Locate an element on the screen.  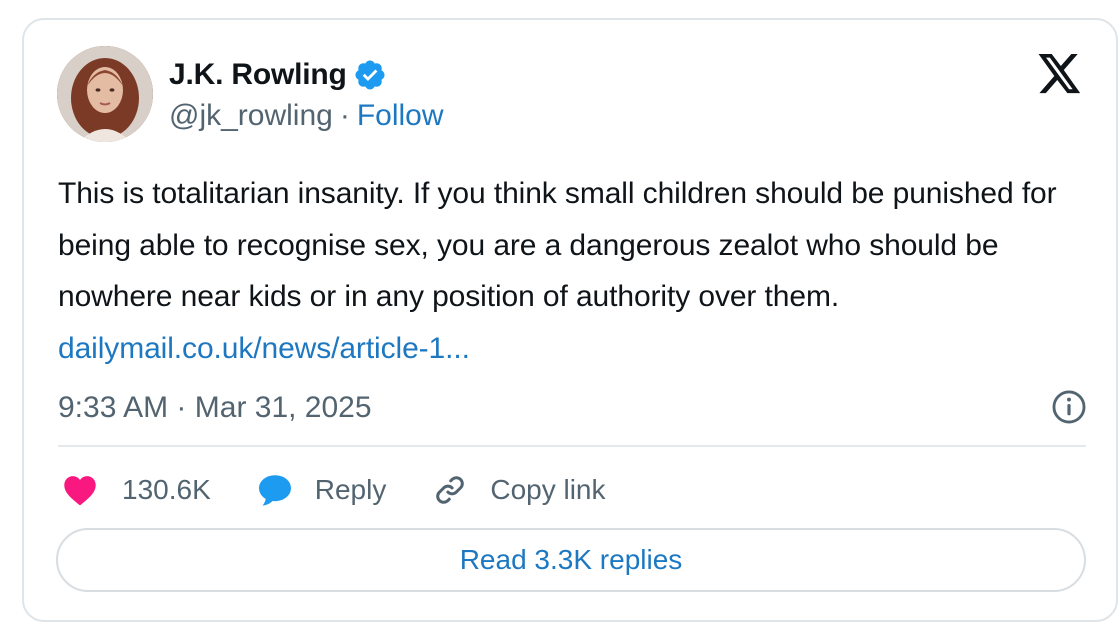
link-icon is located at coordinates (450, 490).